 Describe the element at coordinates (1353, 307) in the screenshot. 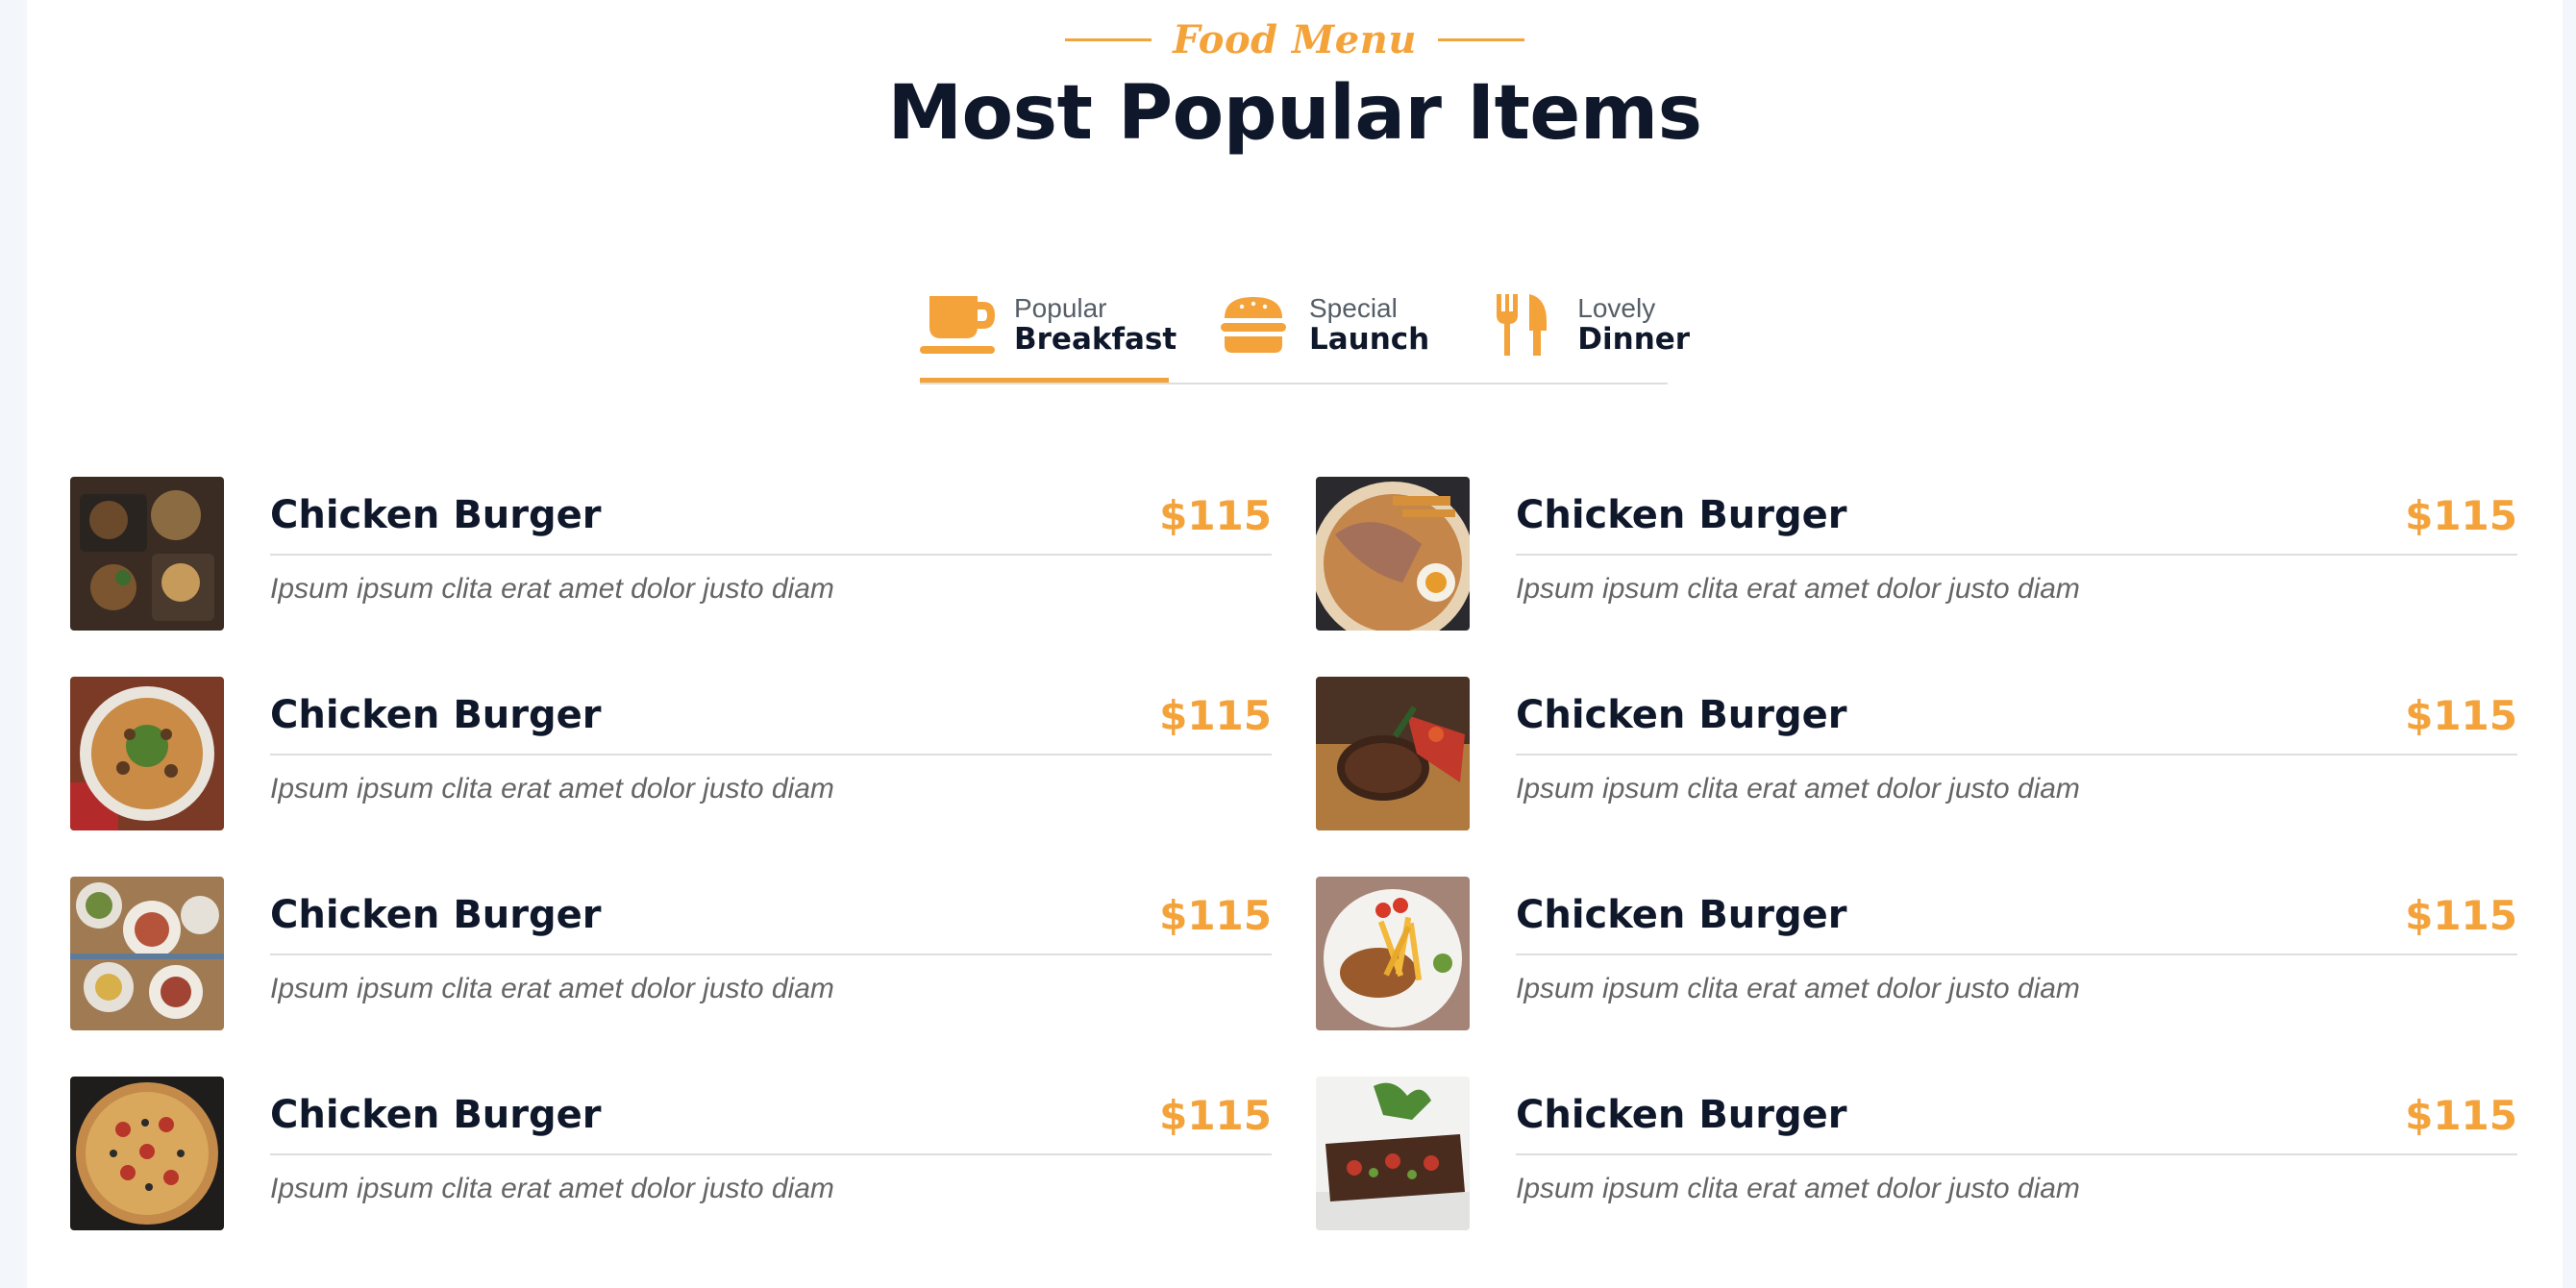

I see `tab-launch-sub: Special` at that location.